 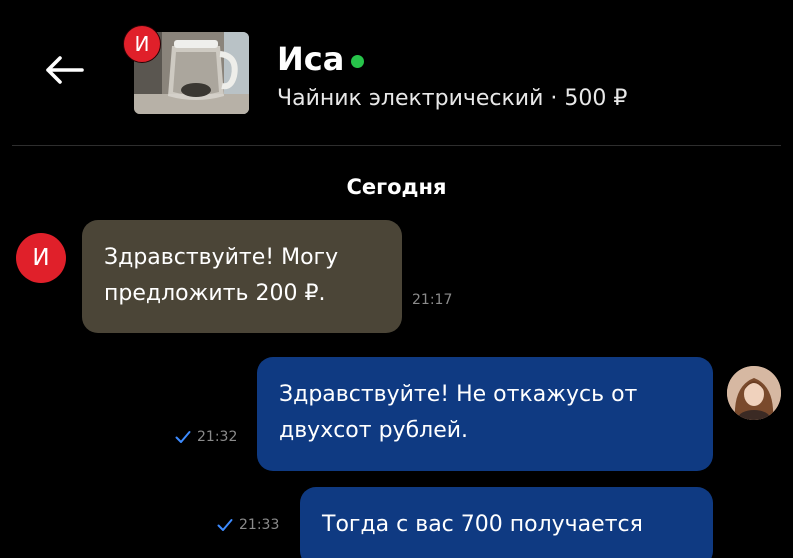 I want to click on back-button, so click(x=64, y=70).